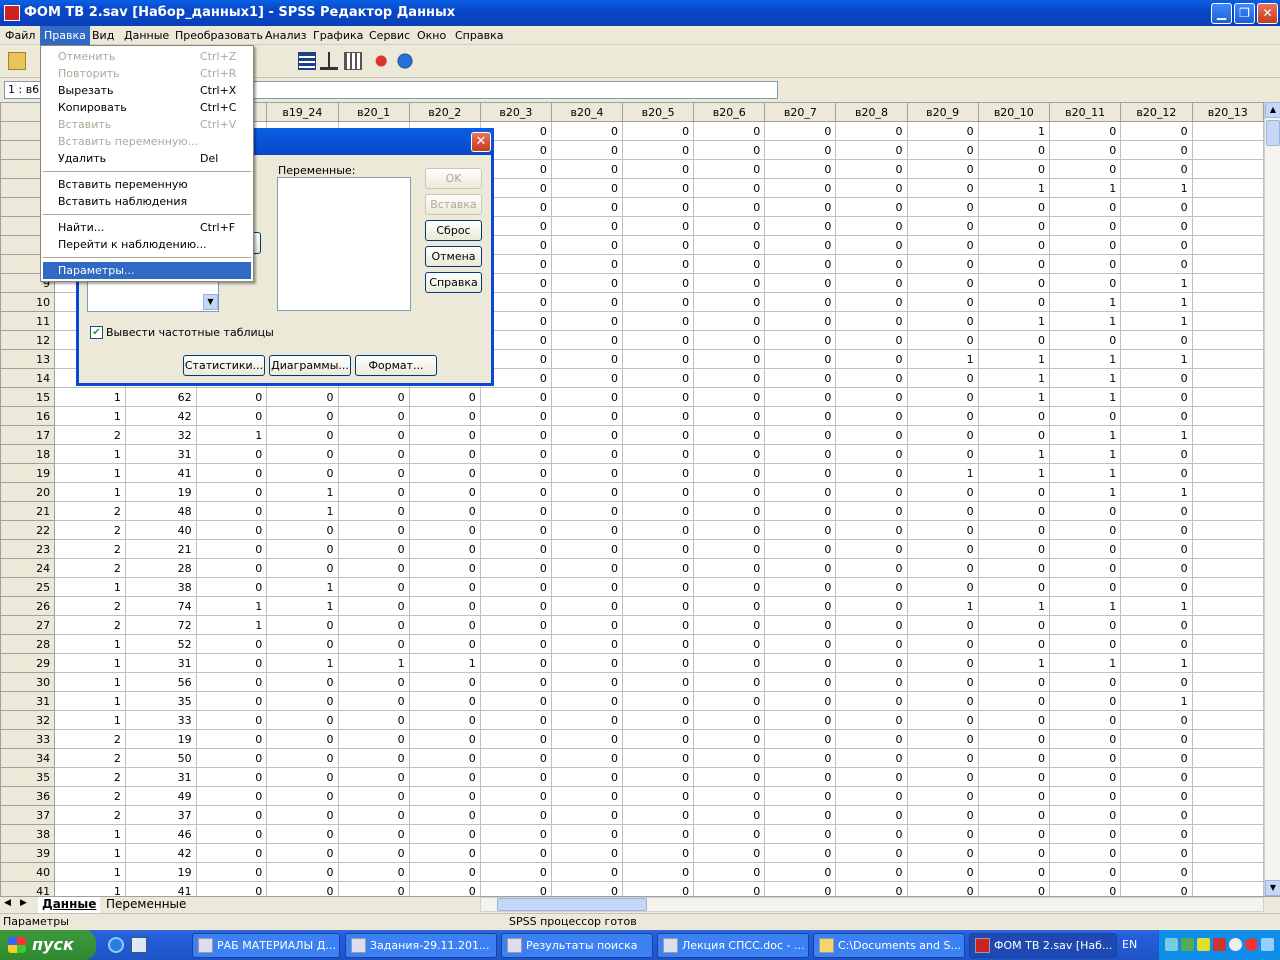  I want to click on language-indicator: EN, so click(1129, 944).